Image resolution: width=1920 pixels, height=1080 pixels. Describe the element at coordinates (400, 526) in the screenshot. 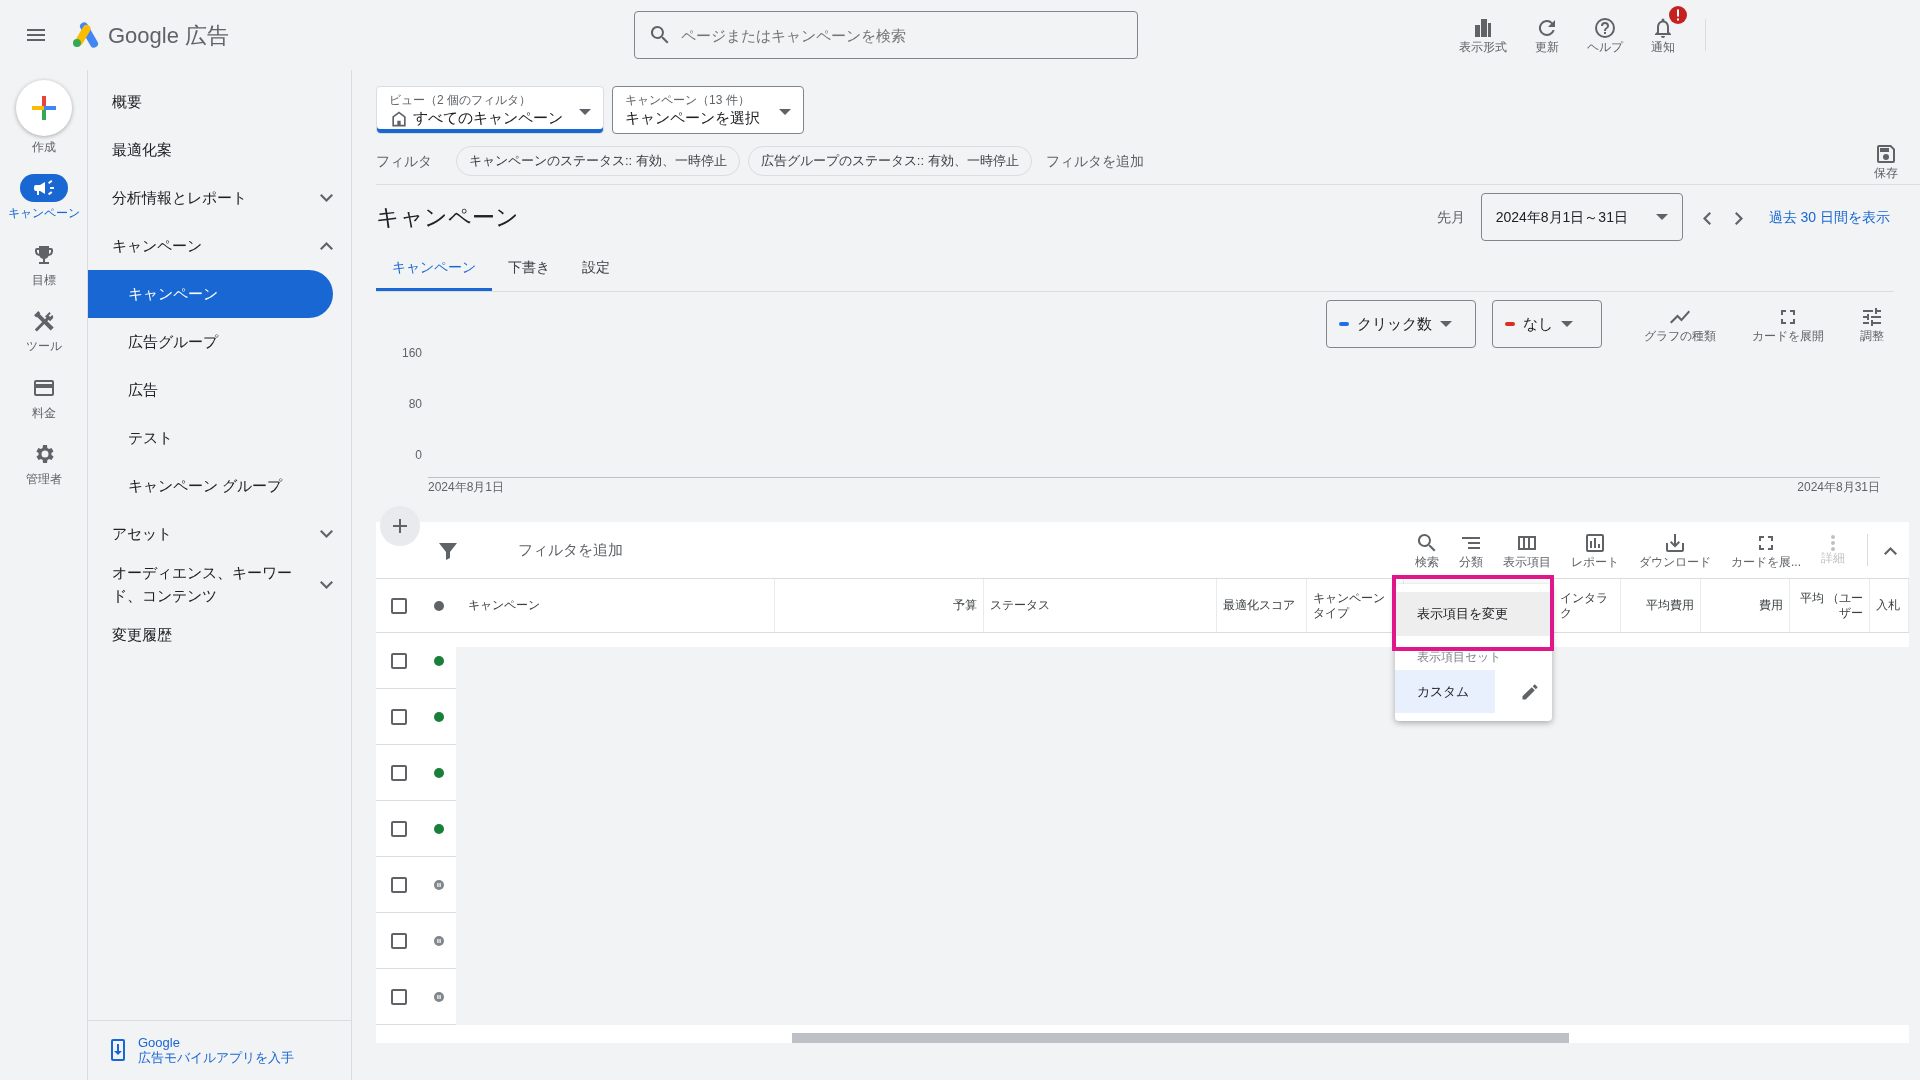

I see `add-button` at that location.